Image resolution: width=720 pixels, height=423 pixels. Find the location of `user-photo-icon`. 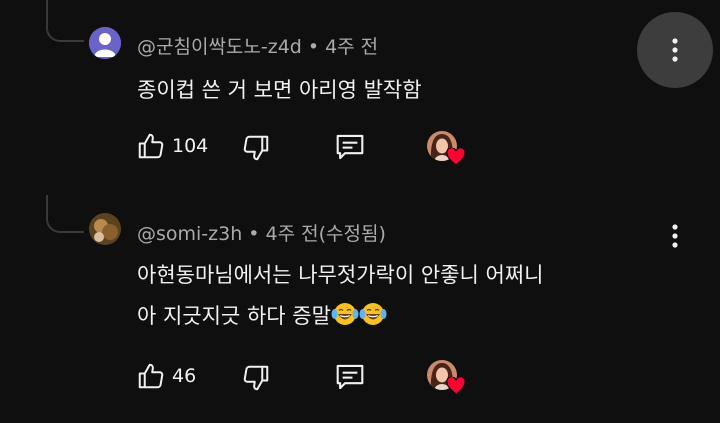

user-photo-icon is located at coordinates (105, 229).